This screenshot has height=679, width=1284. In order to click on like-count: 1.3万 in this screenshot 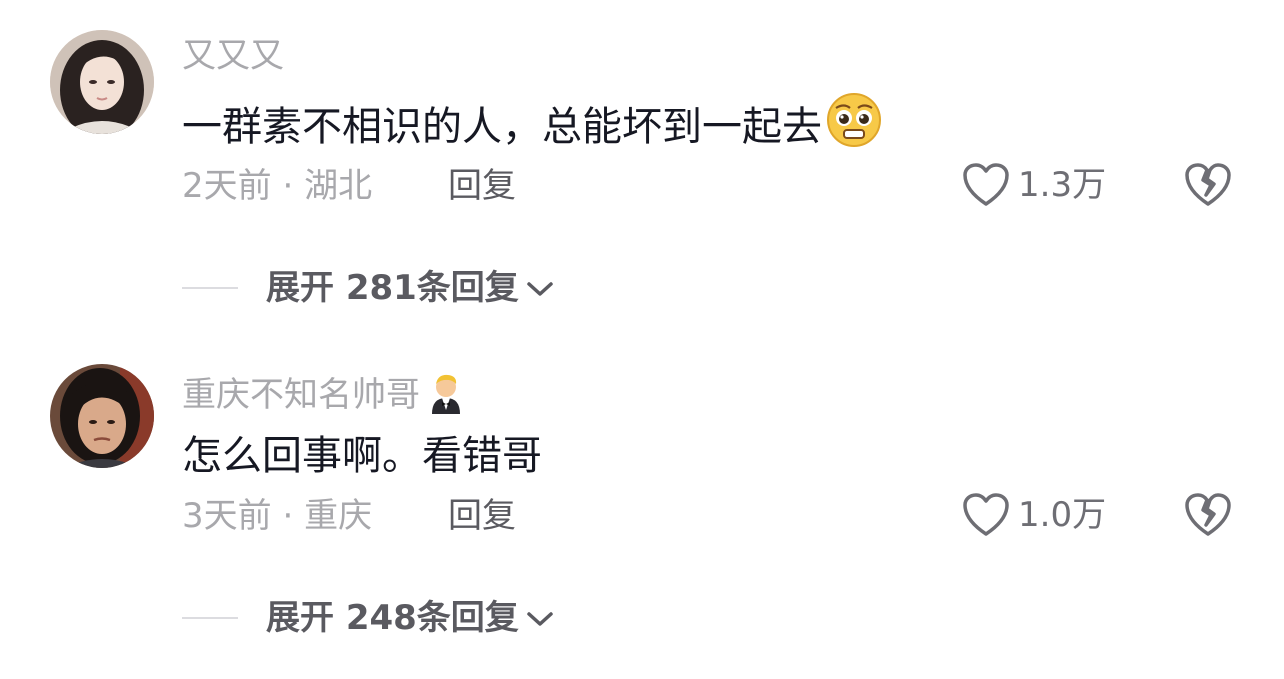, I will do `click(1062, 185)`.